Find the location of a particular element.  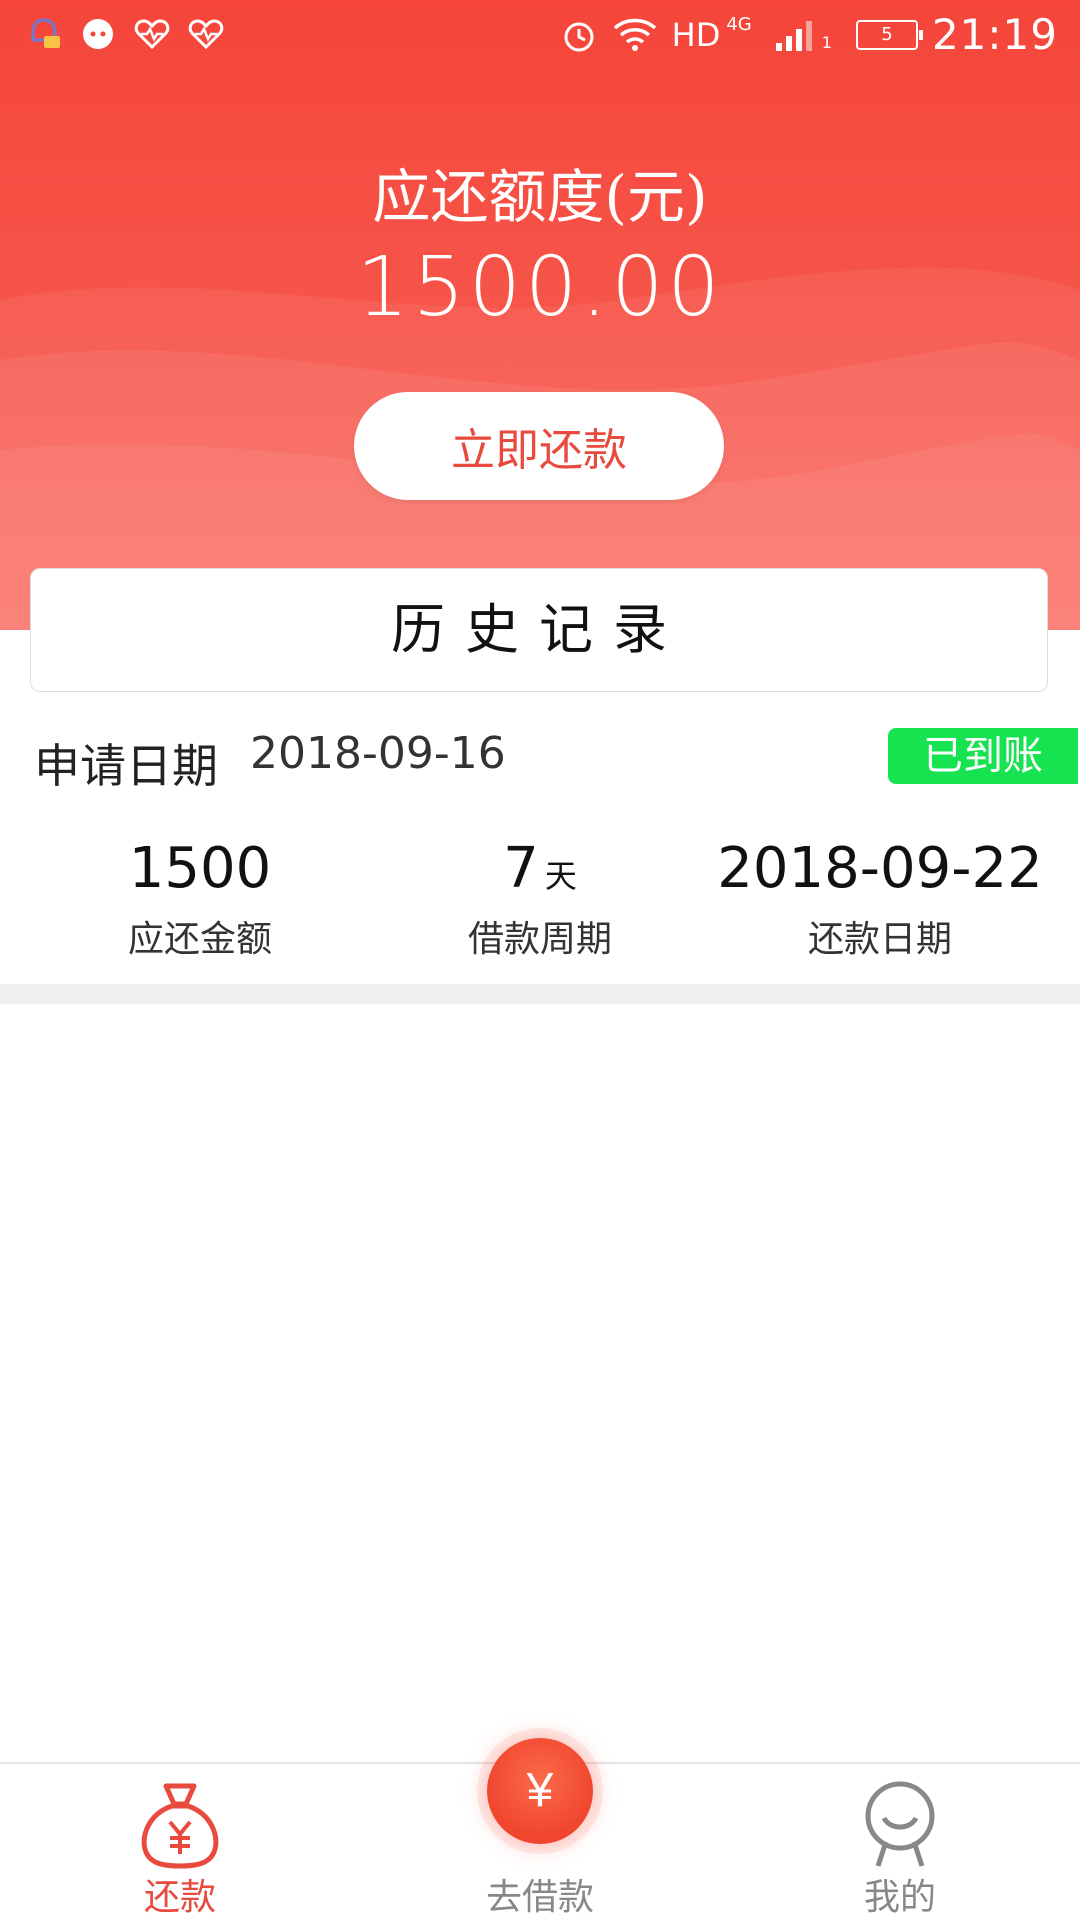

nav-mine-label: 我的 is located at coordinates (899, 1897).